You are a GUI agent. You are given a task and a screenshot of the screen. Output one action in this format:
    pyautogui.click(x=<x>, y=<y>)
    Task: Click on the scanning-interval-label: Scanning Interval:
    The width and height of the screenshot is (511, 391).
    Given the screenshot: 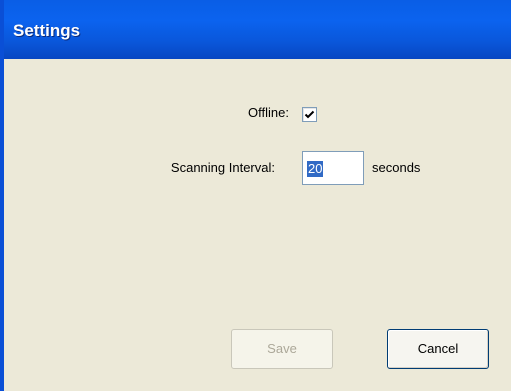 What is the action you would take?
    pyautogui.click(x=222, y=167)
    